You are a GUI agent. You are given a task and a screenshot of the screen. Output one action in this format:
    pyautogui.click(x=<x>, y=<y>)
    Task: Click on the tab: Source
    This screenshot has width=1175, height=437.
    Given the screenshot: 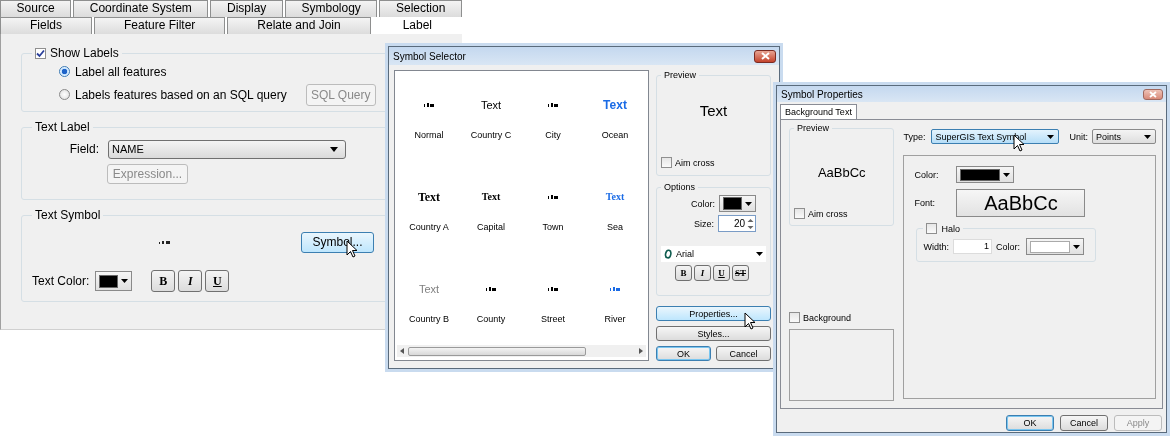 What is the action you would take?
    pyautogui.click(x=36, y=8)
    